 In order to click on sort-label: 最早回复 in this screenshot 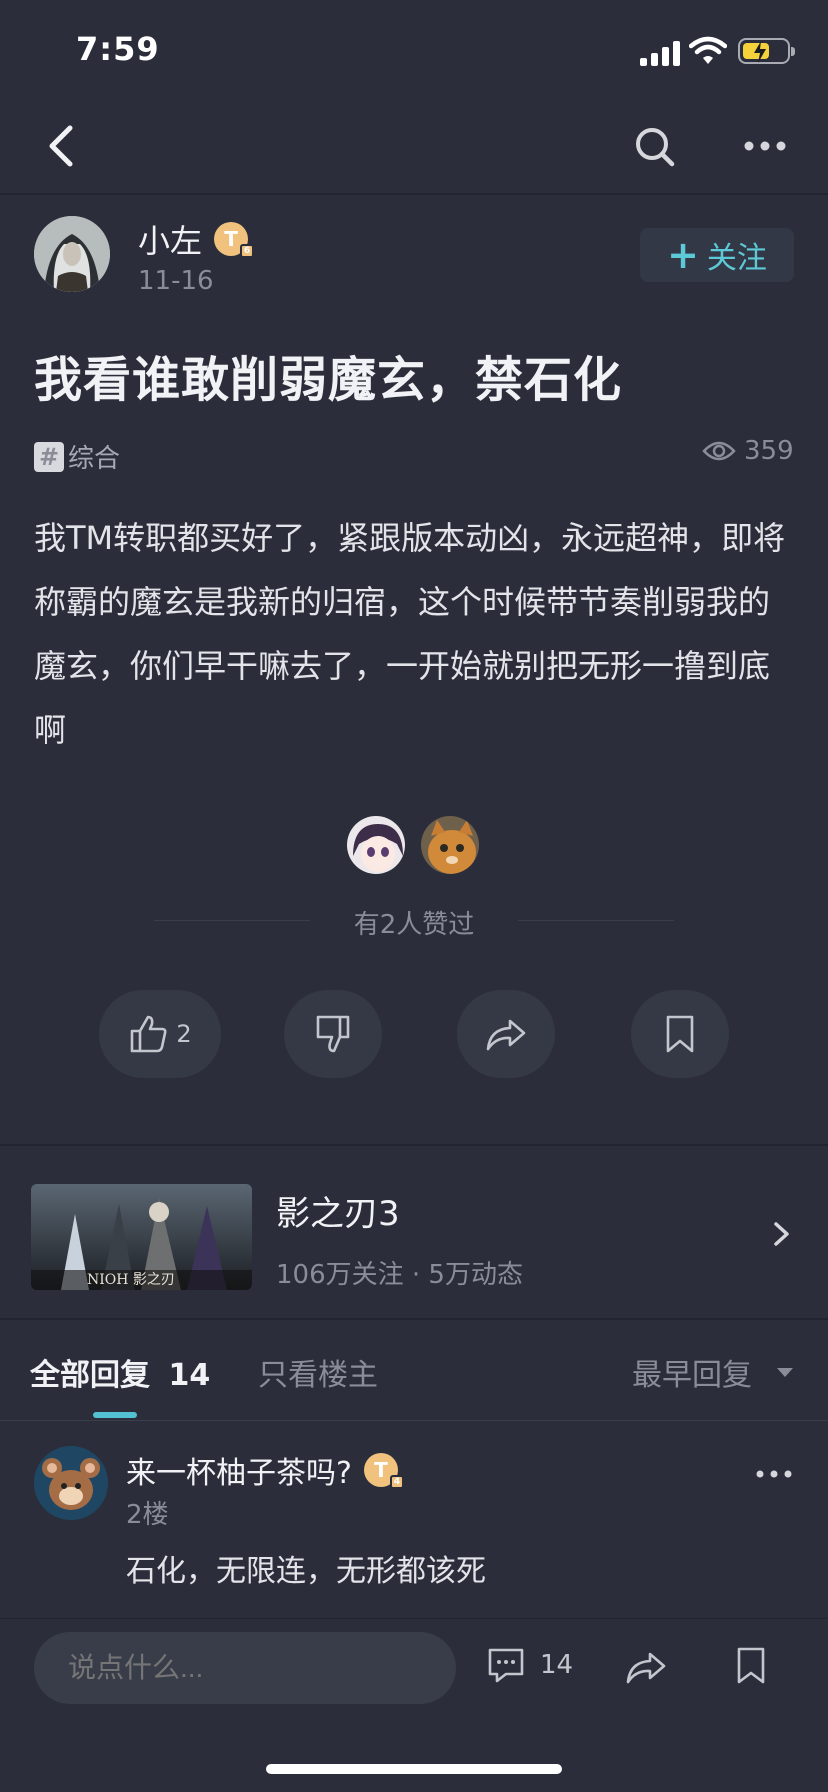, I will do `click(692, 1375)`.